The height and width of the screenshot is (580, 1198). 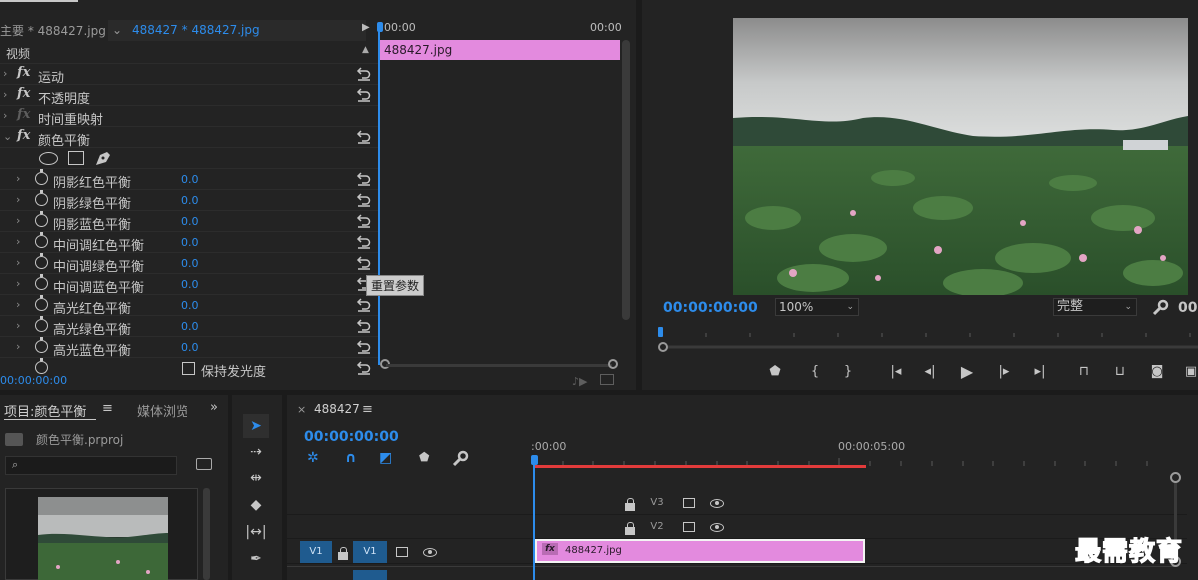 What do you see at coordinates (385, 458) in the screenshot?
I see `linked-selection-icon: ◩` at bounding box center [385, 458].